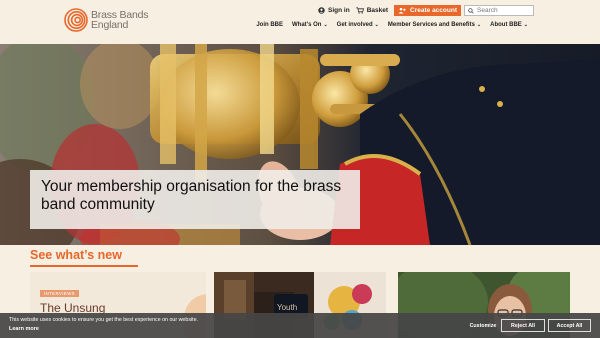 The width and height of the screenshot is (600, 338). I want to click on svg-text: Youth, so click(287, 307).